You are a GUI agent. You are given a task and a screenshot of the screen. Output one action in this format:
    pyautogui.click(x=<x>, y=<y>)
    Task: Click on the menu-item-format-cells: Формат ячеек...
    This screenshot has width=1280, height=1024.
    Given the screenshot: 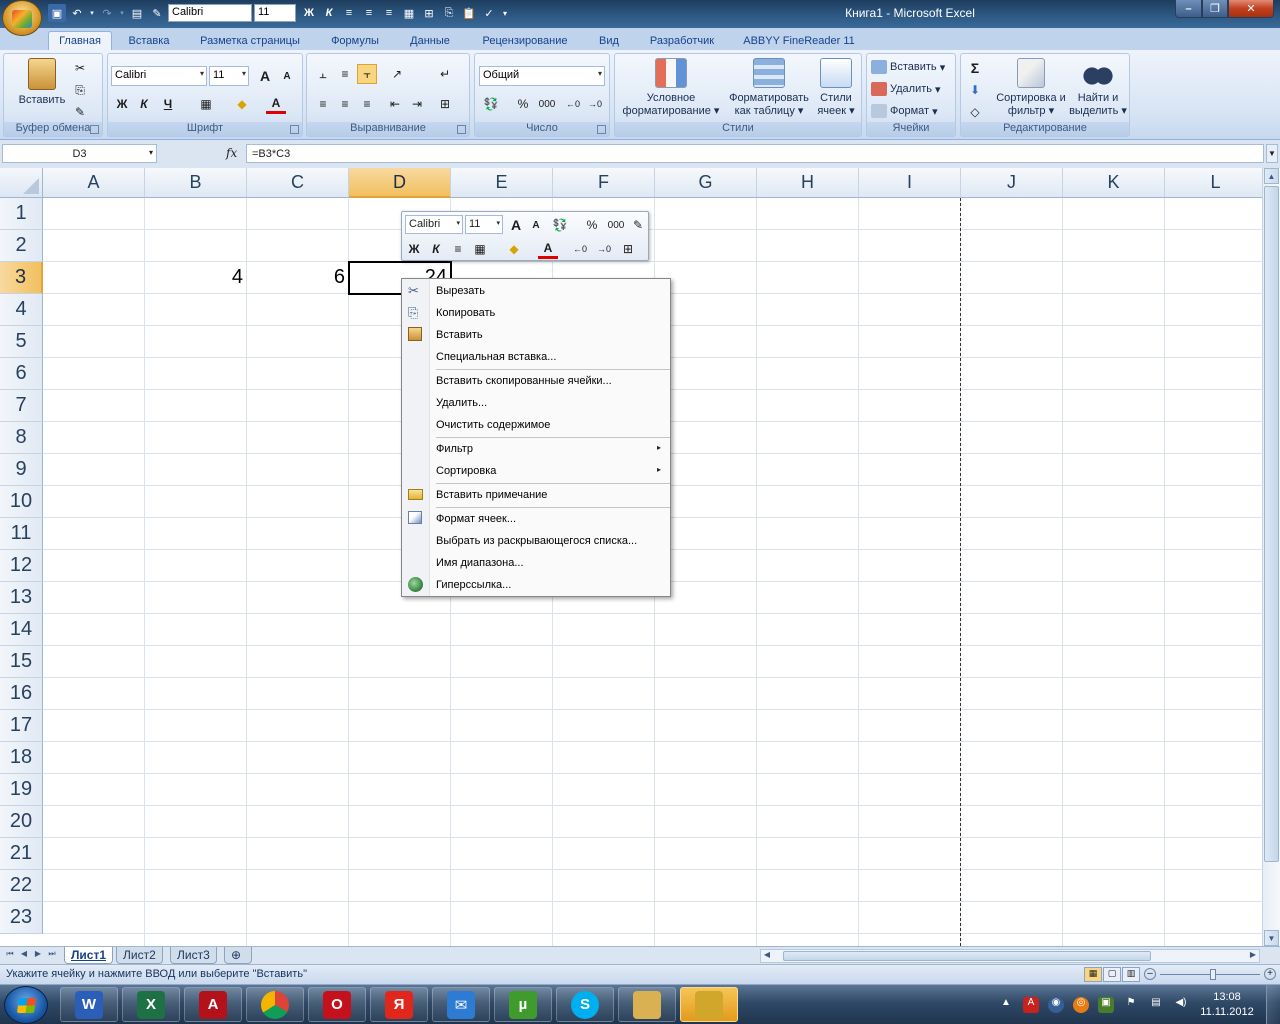 What is the action you would take?
    pyautogui.click(x=536, y=519)
    